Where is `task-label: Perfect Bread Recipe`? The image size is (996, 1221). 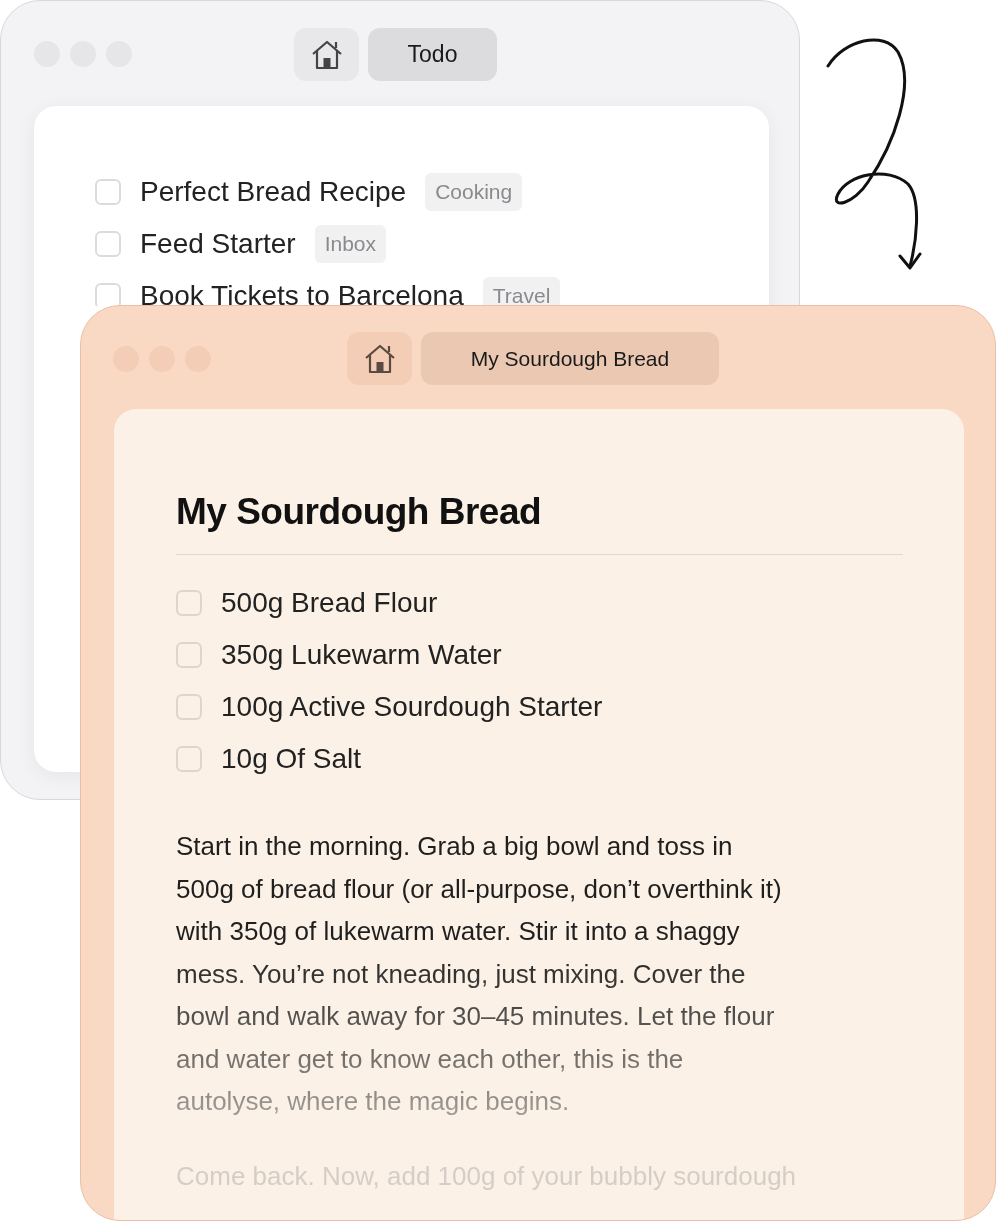 task-label: Perfect Bread Recipe is located at coordinates (273, 192).